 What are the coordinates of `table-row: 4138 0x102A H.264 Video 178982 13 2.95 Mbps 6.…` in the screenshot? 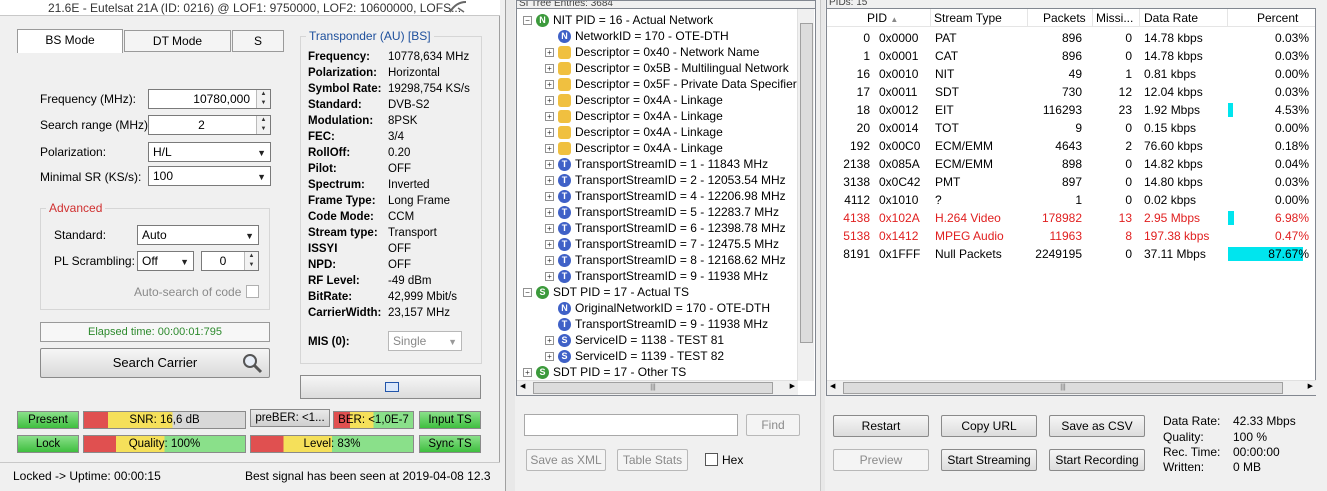 It's located at (1071, 218).